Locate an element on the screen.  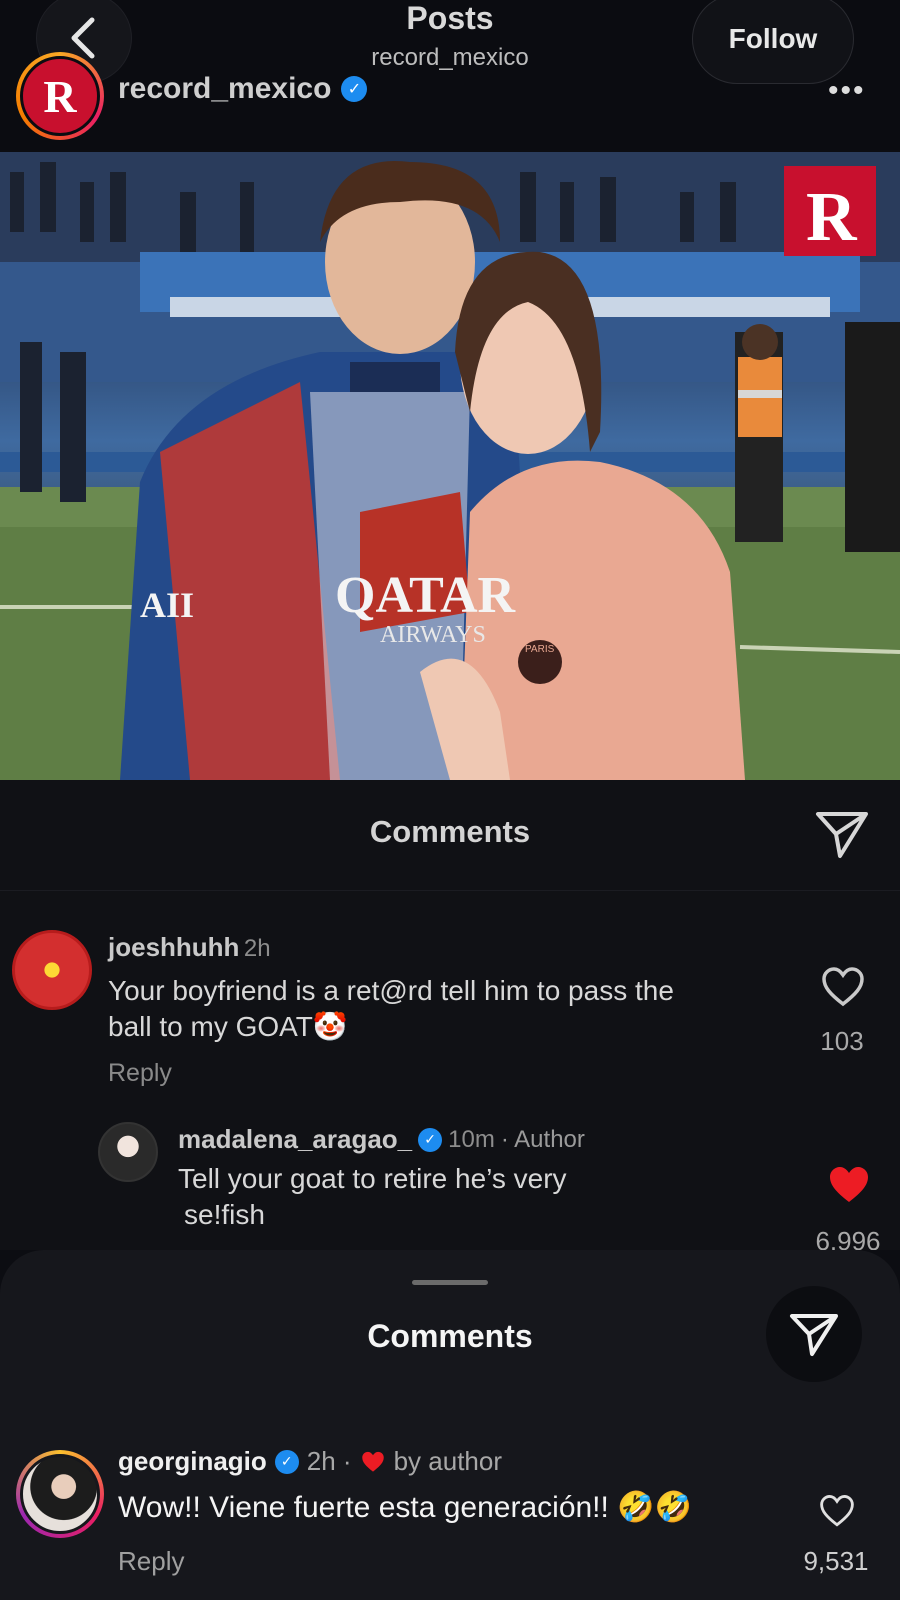
sheet-title: Comments is located at coordinates (450, 1336).